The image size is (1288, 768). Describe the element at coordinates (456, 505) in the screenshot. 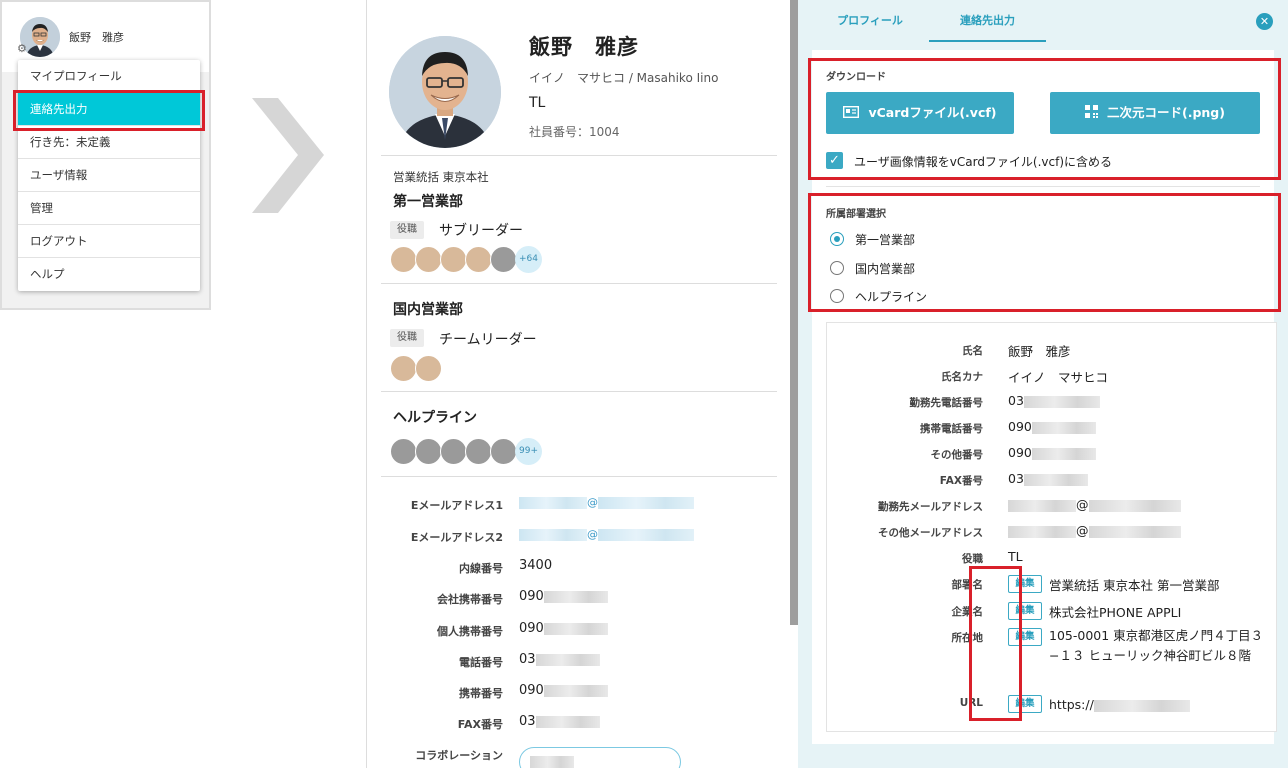

I see `contact-label: Eメールアドレス1` at that location.